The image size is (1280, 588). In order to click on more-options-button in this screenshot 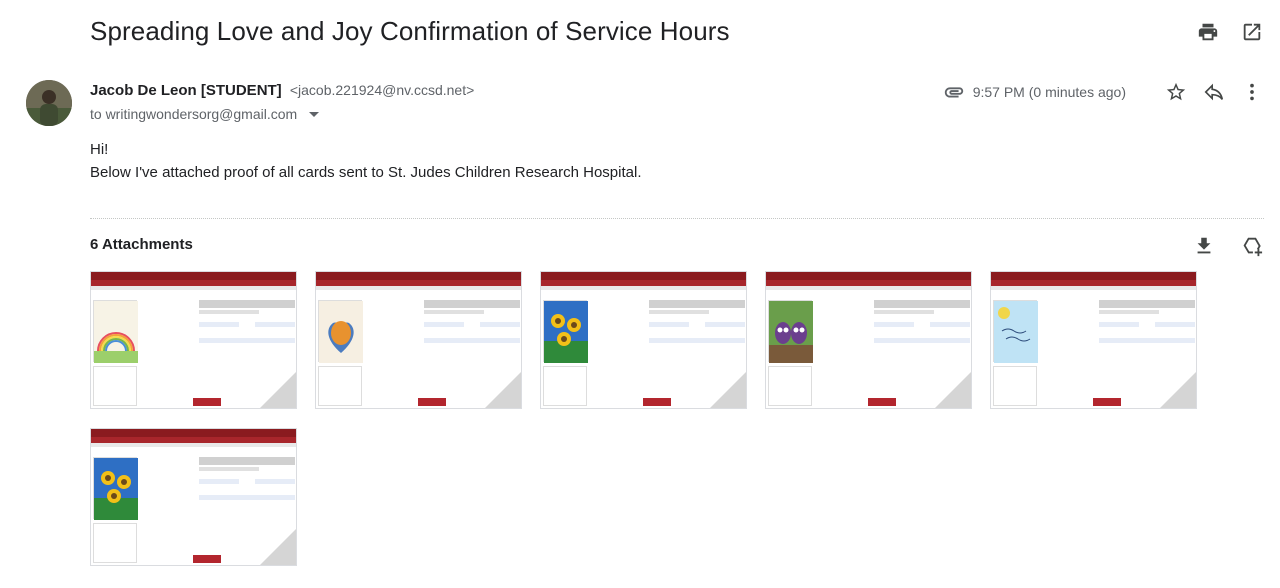, I will do `click(1252, 92)`.